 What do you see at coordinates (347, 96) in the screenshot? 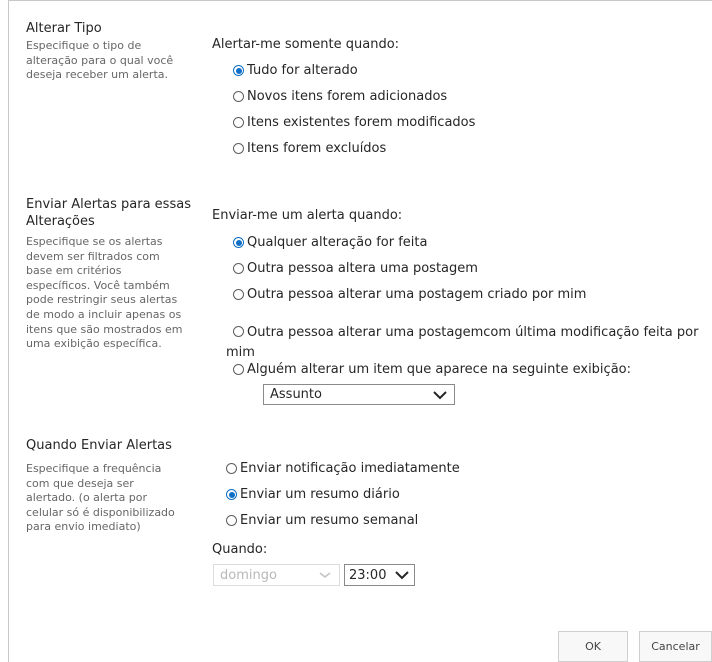
I see `radio-label: Novos itens forem adicionados` at bounding box center [347, 96].